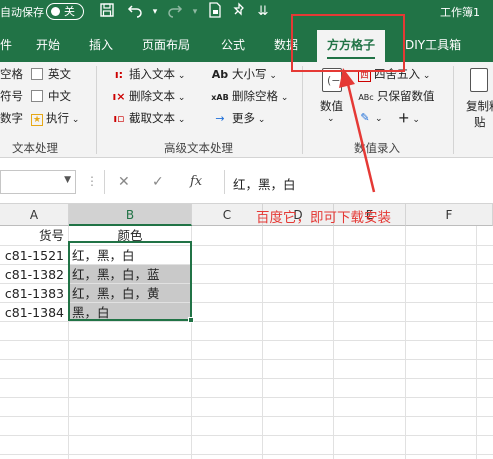 This screenshot has height=459, width=493. Describe the element at coordinates (148, 118) in the screenshot. I see `extract-text-button: ı▫ 截取文本 ⌄` at that location.